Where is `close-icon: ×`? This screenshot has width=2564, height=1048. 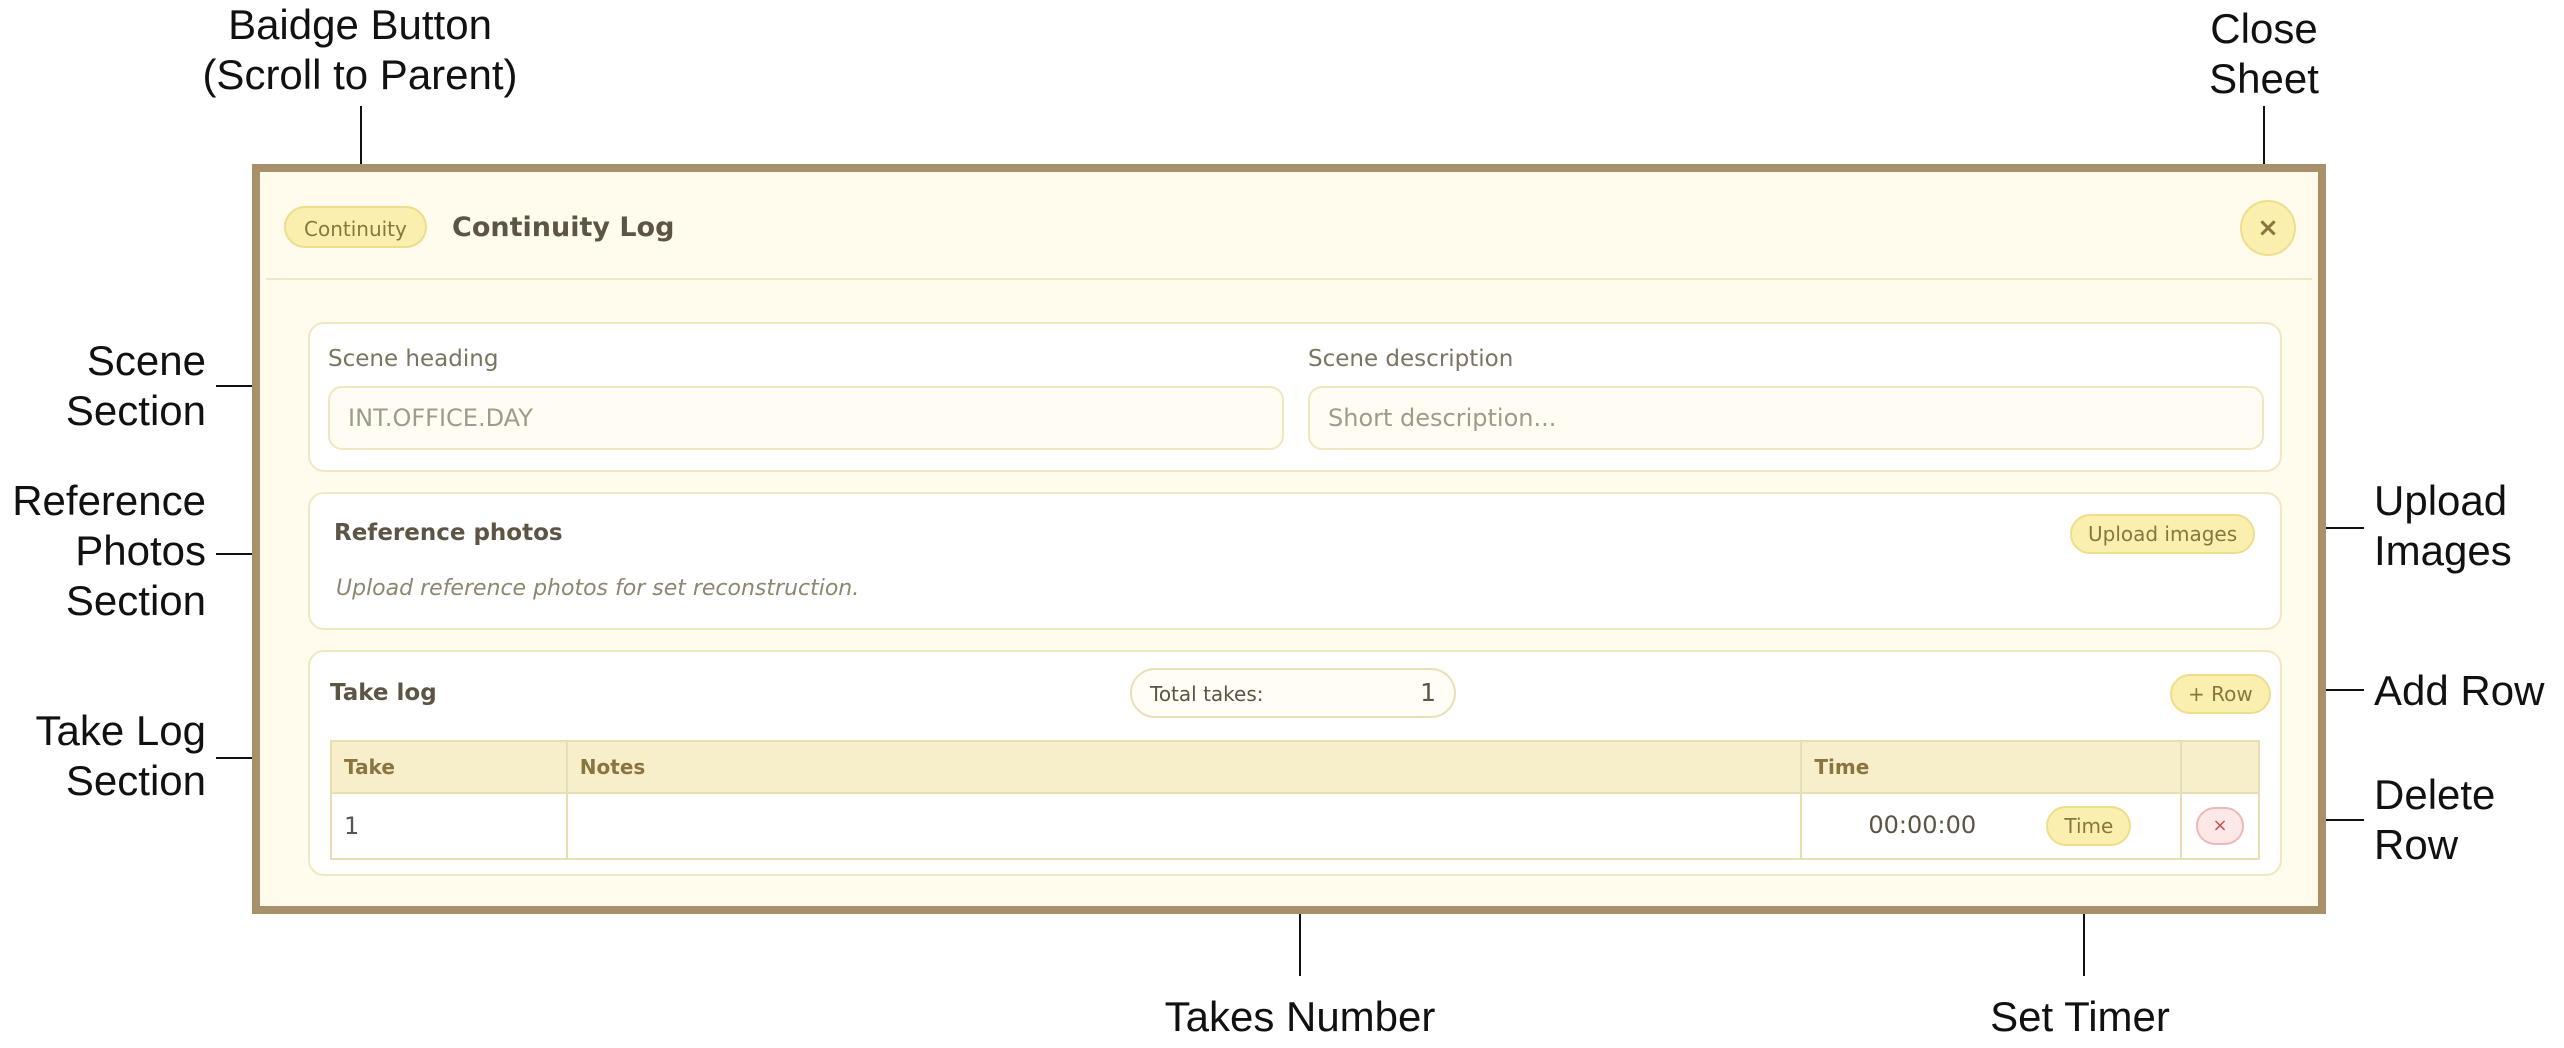
close-icon: × is located at coordinates (2268, 228).